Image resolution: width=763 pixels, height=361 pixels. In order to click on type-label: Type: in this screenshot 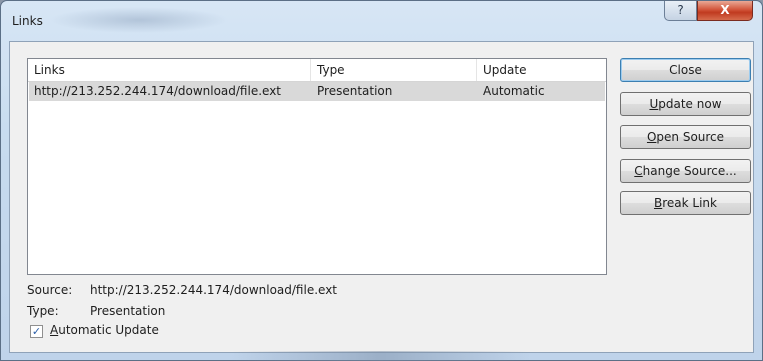, I will do `click(43, 311)`.